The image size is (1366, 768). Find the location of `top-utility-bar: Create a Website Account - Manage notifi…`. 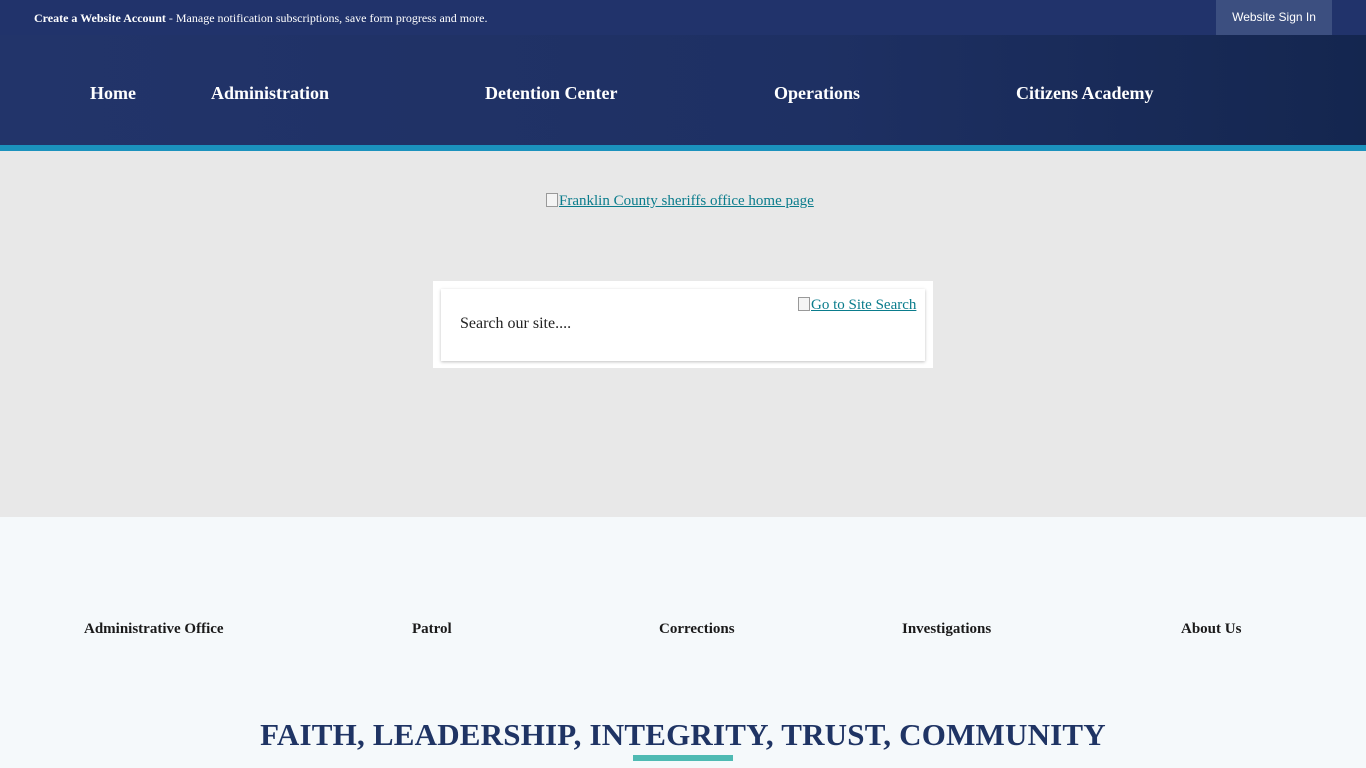

top-utility-bar: Create a Website Account - Manage notifi… is located at coordinates (683, 17).